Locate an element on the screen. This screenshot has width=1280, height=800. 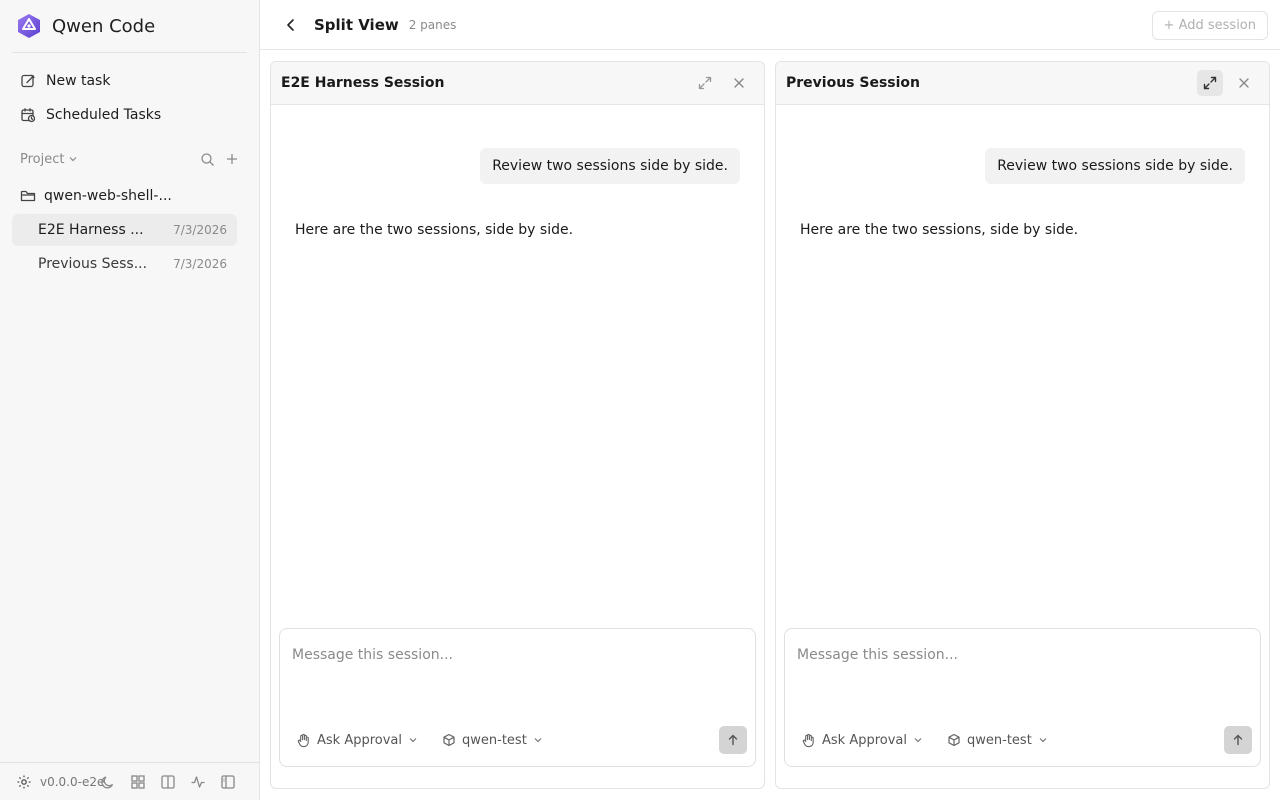
pane-header: Previous Session is located at coordinates (1022, 83).